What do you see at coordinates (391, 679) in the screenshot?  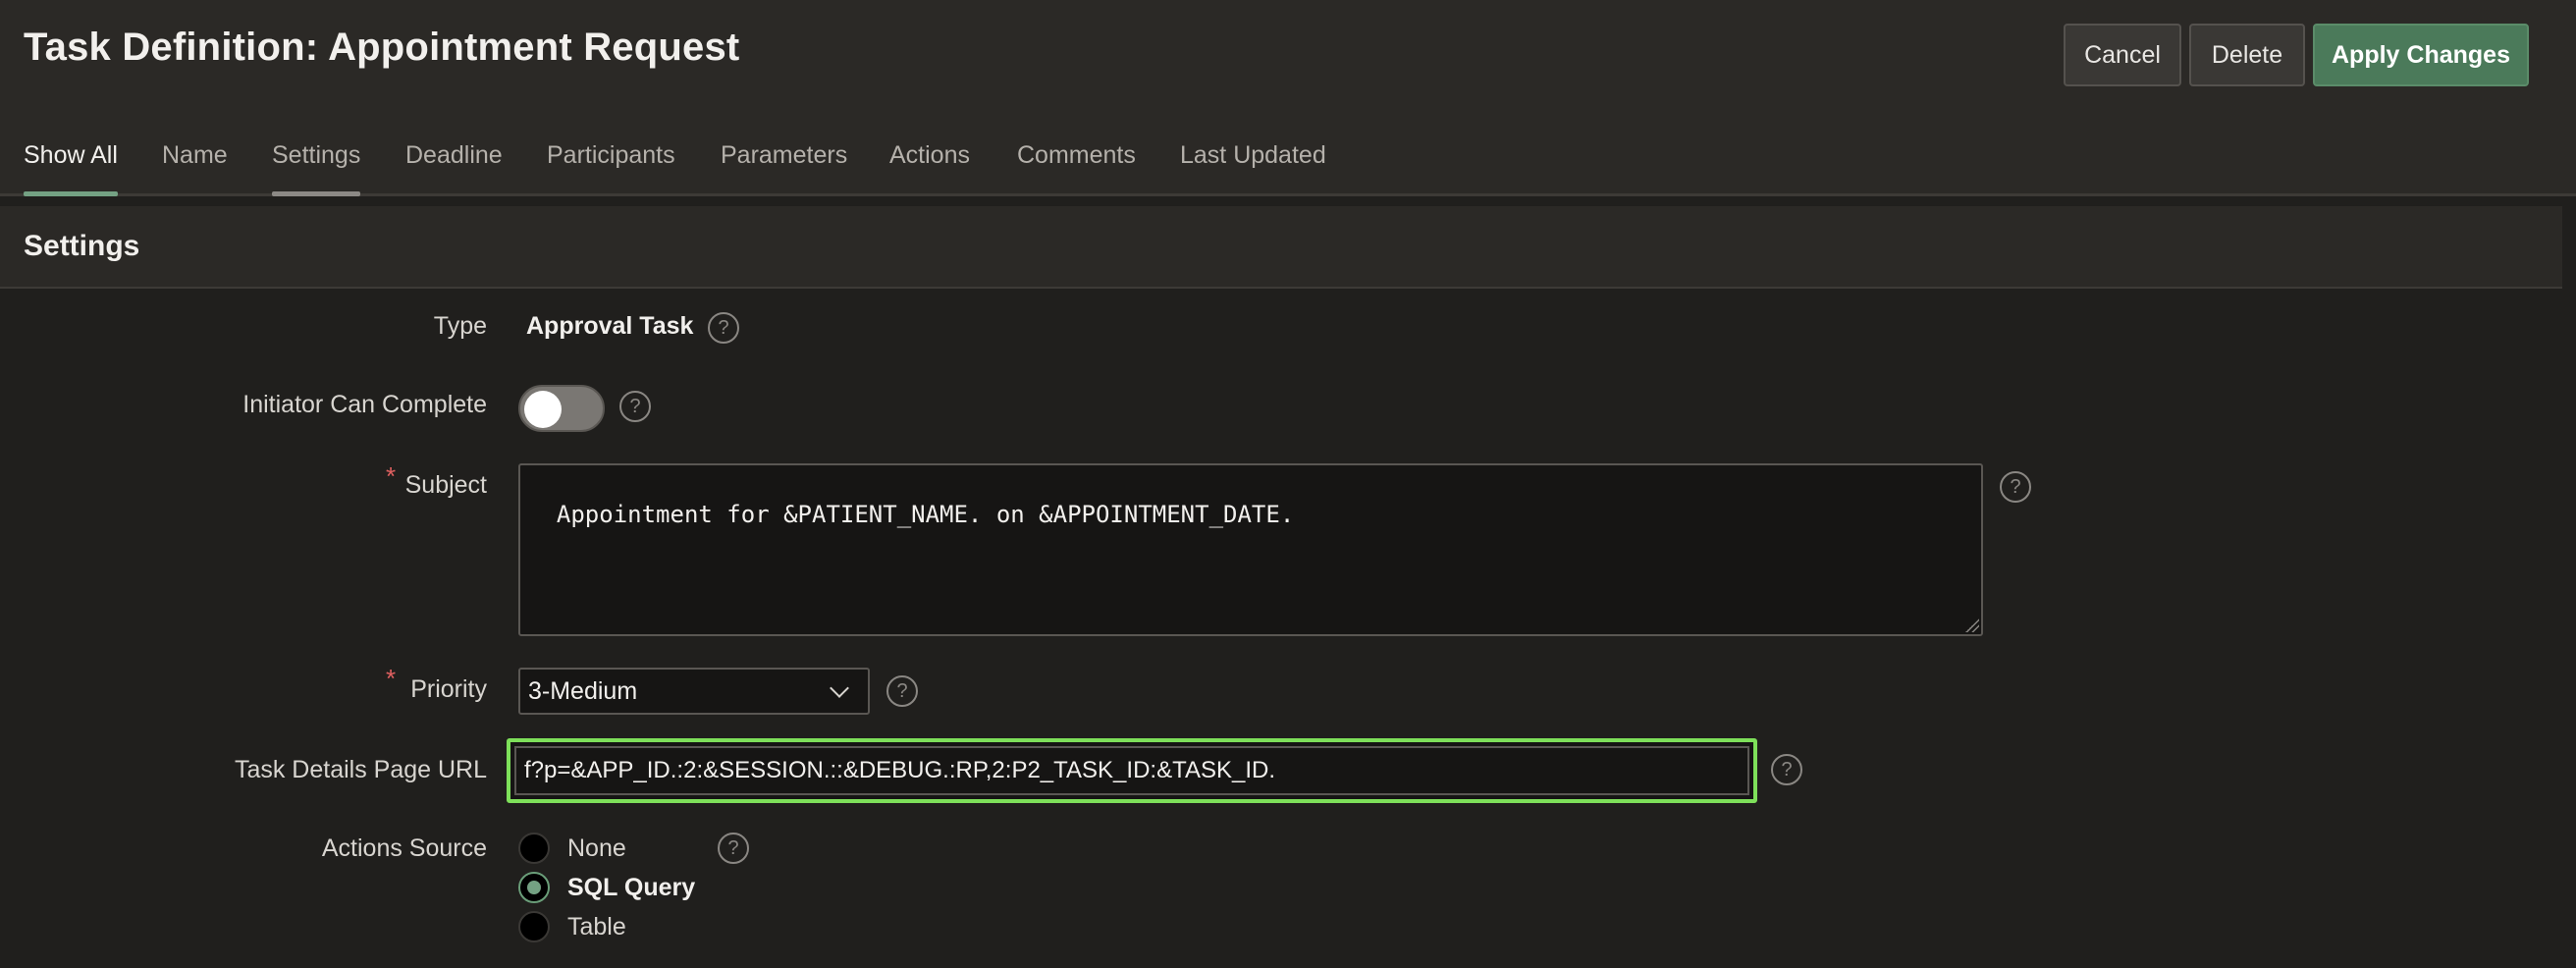 I see `priority-required-marker: *` at bounding box center [391, 679].